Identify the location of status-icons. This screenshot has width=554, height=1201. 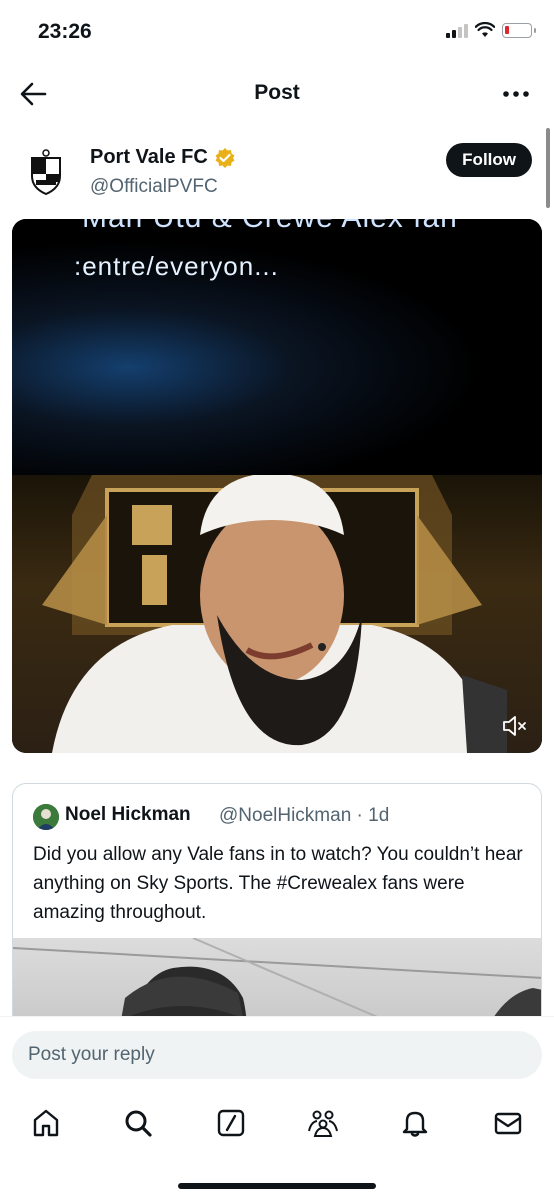
(491, 30).